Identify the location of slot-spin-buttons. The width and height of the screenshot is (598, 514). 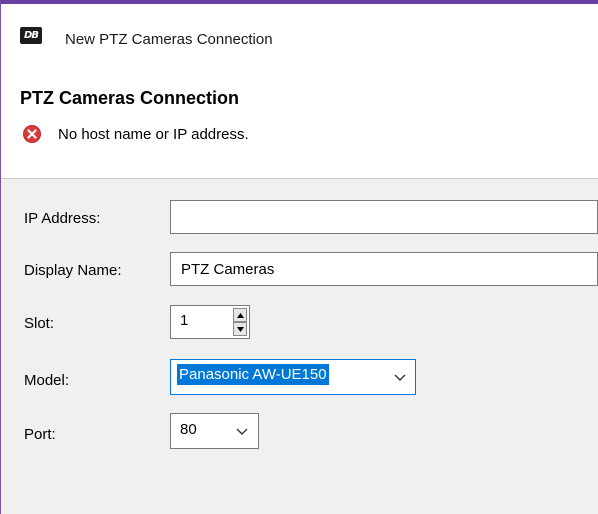
(240, 322).